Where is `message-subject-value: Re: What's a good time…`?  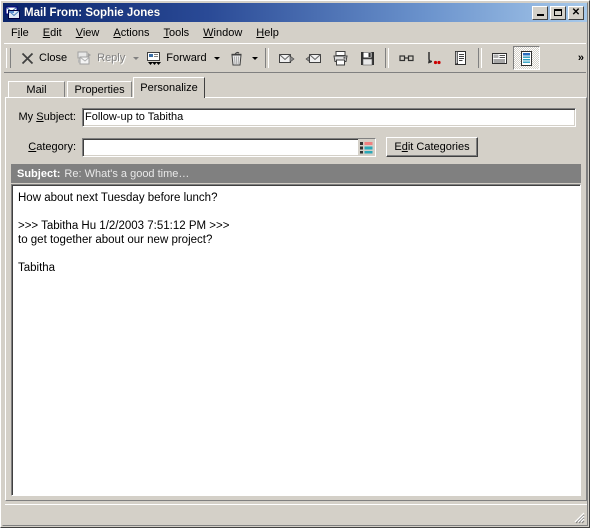
message-subject-value: Re: What's a good time… is located at coordinates (127, 173).